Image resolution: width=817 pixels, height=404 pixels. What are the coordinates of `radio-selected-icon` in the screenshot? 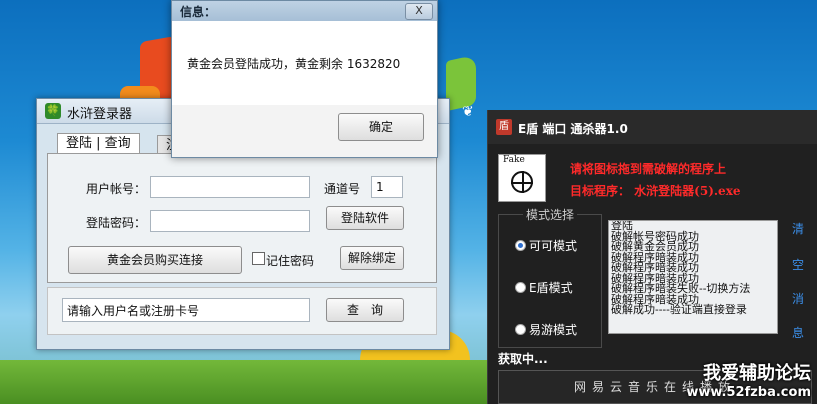 It's located at (520, 245).